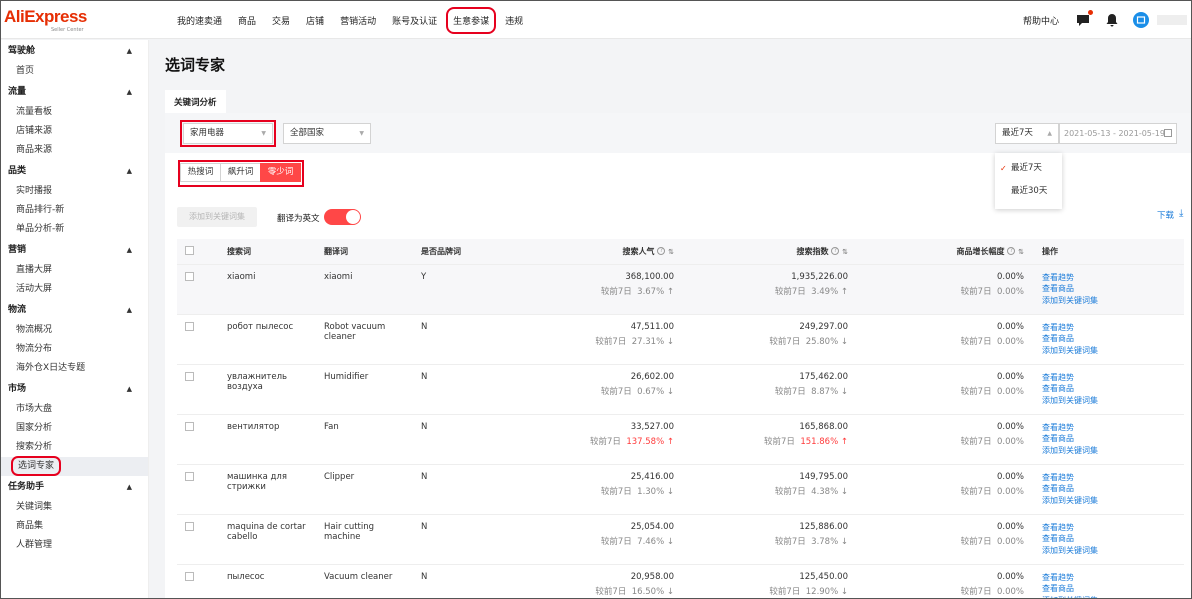 The width and height of the screenshot is (1192, 599). Describe the element at coordinates (940, 252) in the screenshot. I see `col-growth: 商品增长幅度 ? ⇅` at that location.